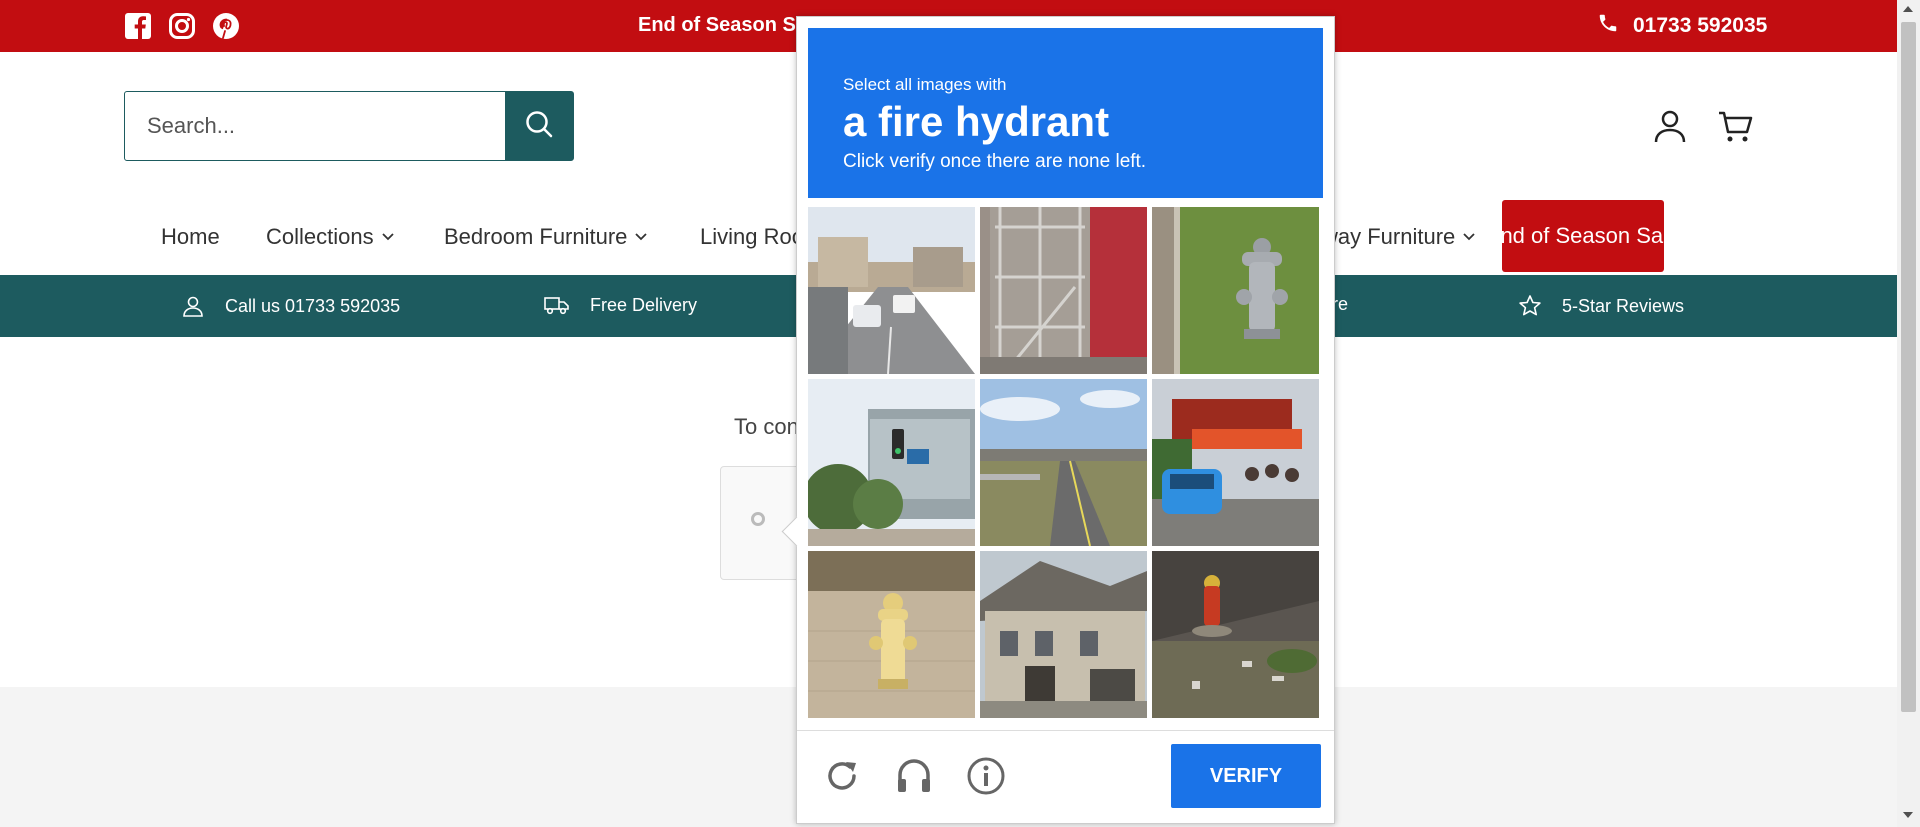 The image size is (1920, 827). I want to click on search-input, so click(315, 126).